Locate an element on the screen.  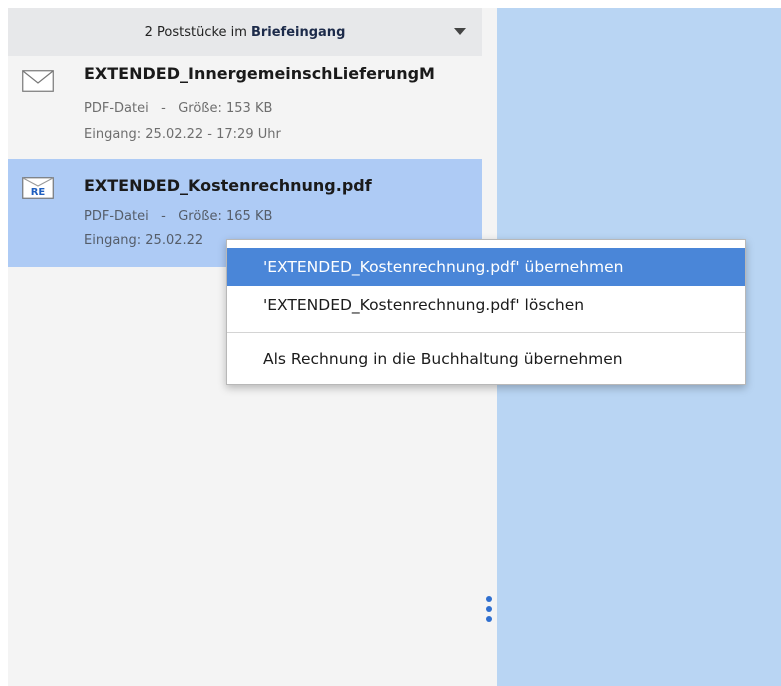
mail-title: EXTENDED_InnergemeinschLieferungM is located at coordinates (259, 73).